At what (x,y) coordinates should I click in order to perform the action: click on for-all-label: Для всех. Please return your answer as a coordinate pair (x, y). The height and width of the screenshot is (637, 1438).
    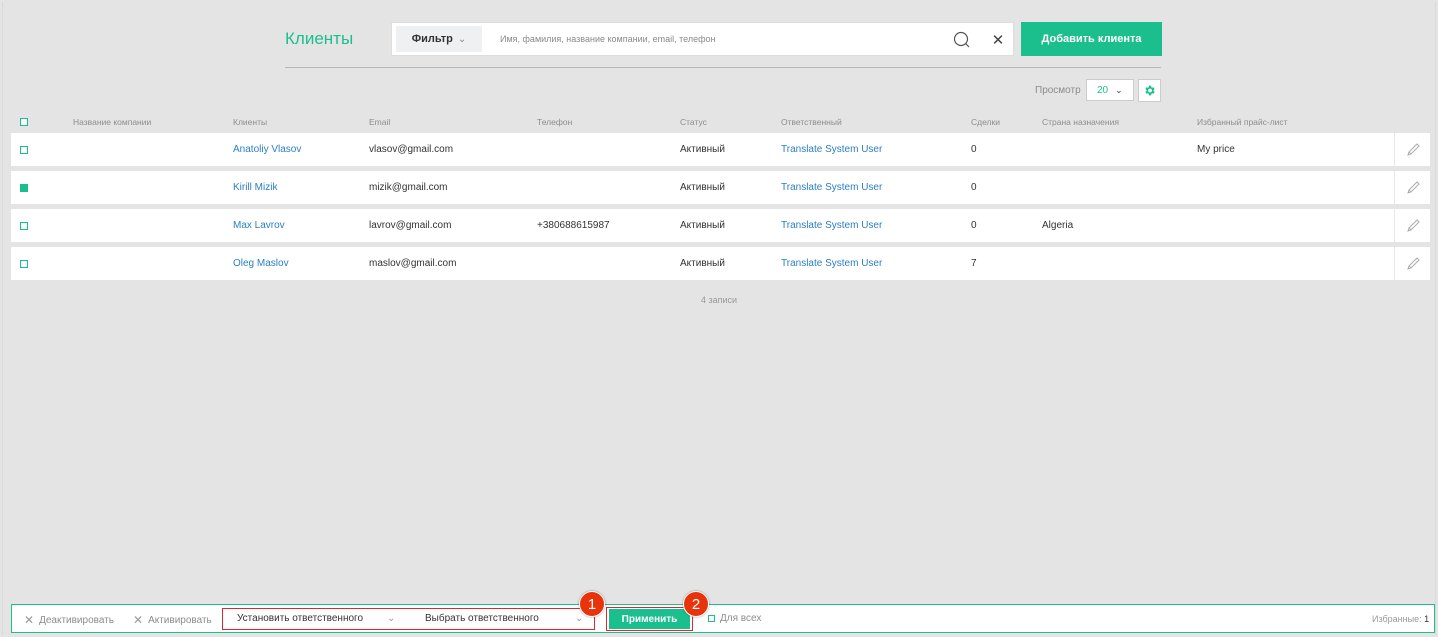
    Looking at the image, I should click on (741, 618).